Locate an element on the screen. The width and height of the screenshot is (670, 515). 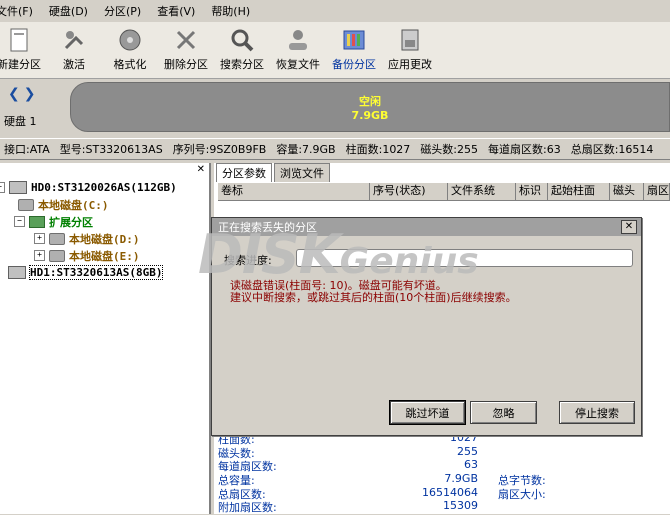
stop-search-button: 停止搜索 is located at coordinates (597, 412).